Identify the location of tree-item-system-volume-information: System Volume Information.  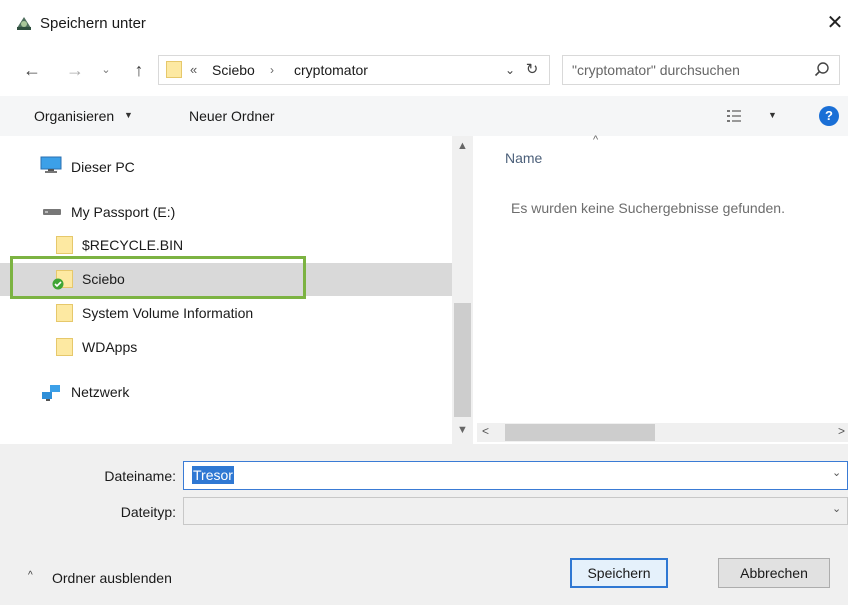
(226, 313).